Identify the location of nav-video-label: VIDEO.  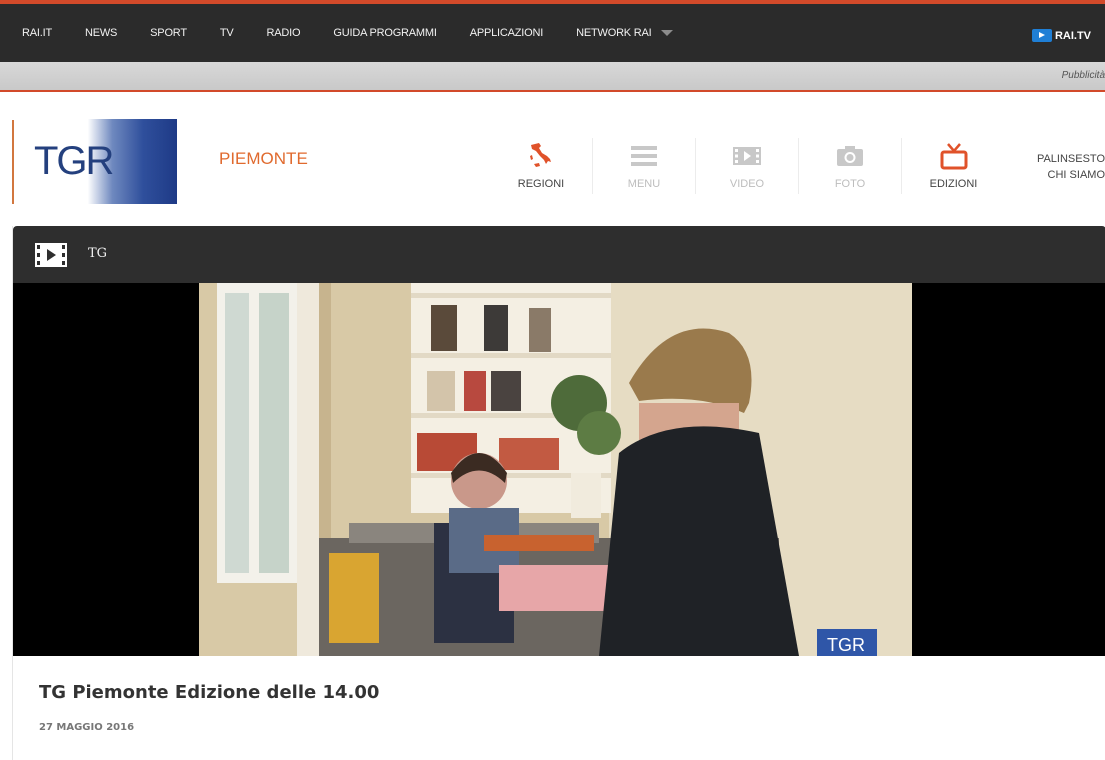
(747, 184).